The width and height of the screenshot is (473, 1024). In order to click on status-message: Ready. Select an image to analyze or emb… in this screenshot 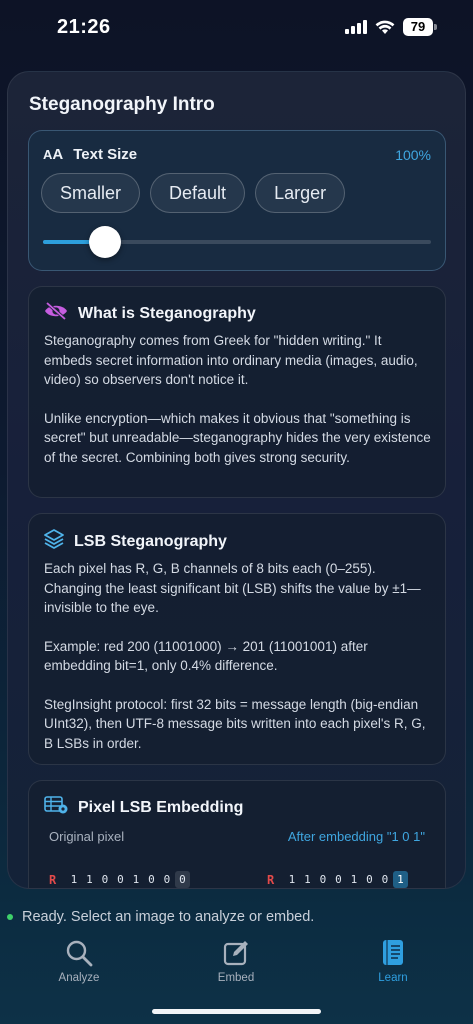, I will do `click(160, 917)`.